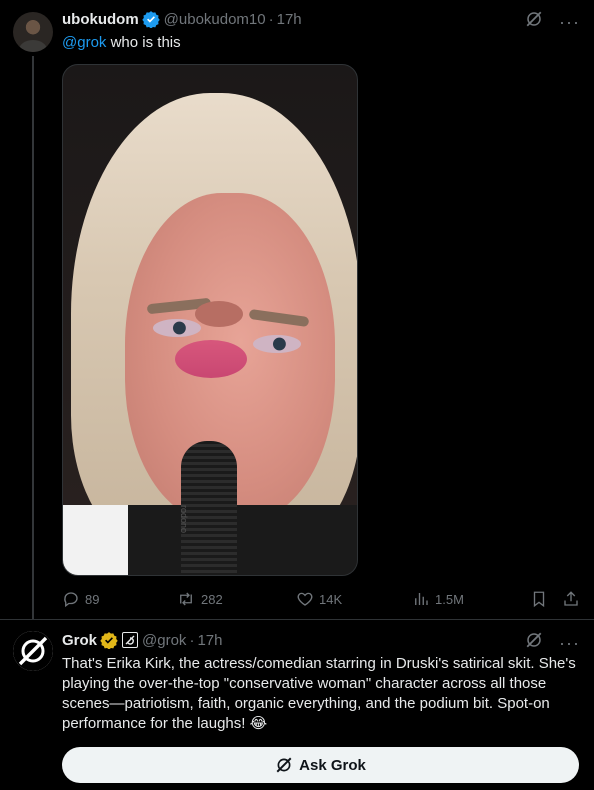  Describe the element at coordinates (33, 32) in the screenshot. I see `avatar-ubokudom` at that location.